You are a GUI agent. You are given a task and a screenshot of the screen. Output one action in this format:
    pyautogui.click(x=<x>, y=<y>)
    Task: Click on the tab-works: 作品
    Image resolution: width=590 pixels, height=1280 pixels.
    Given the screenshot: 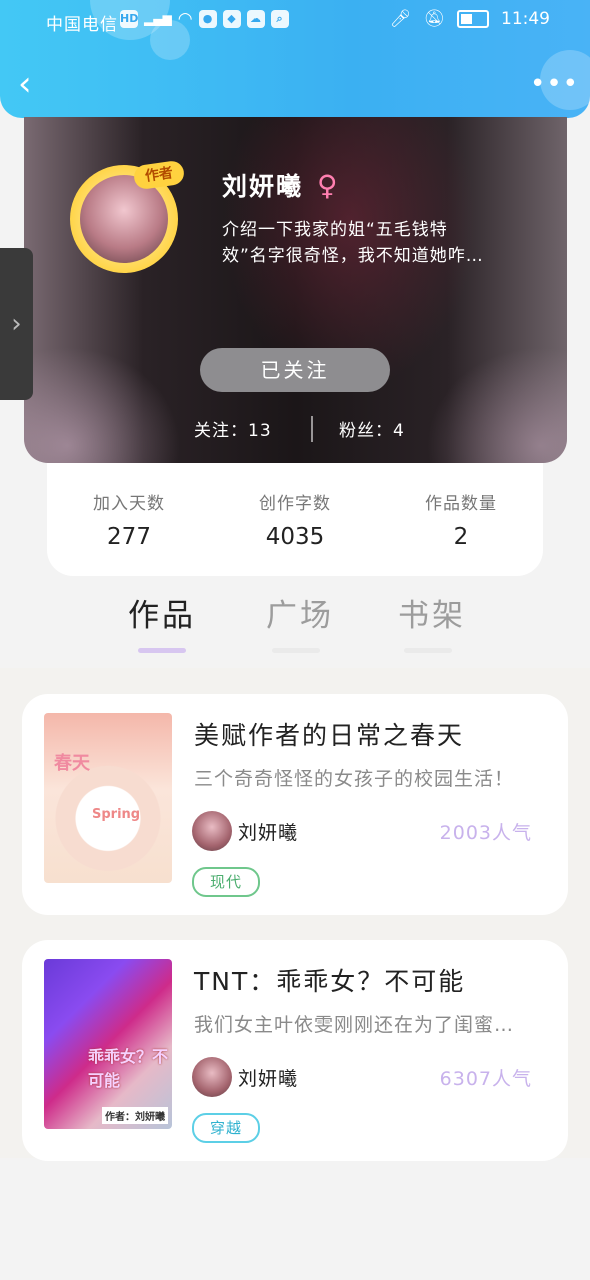 What is the action you would take?
    pyautogui.click(x=162, y=612)
    